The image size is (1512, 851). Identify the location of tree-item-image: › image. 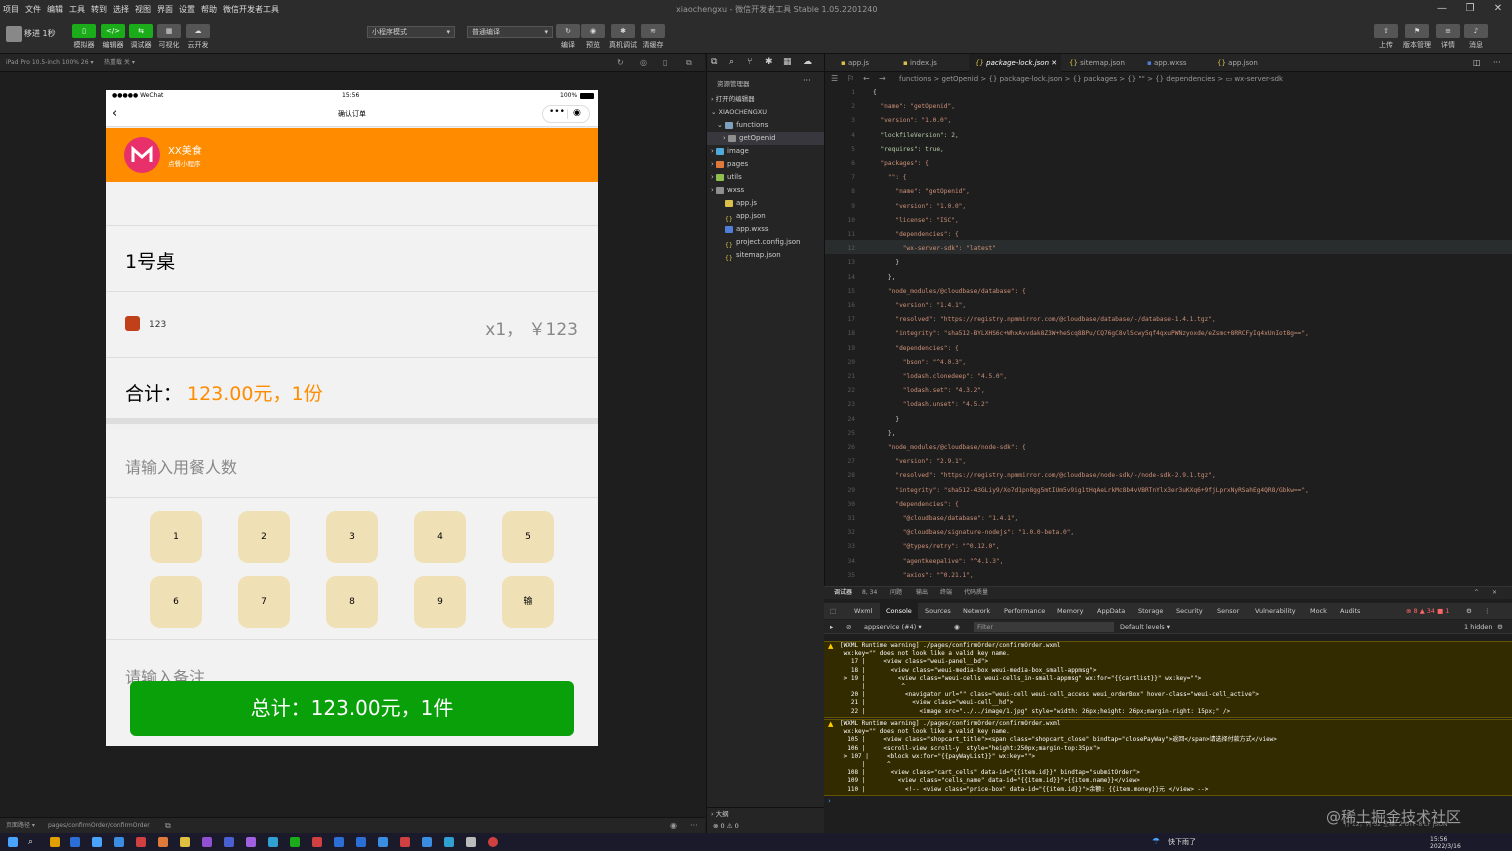
(766, 151).